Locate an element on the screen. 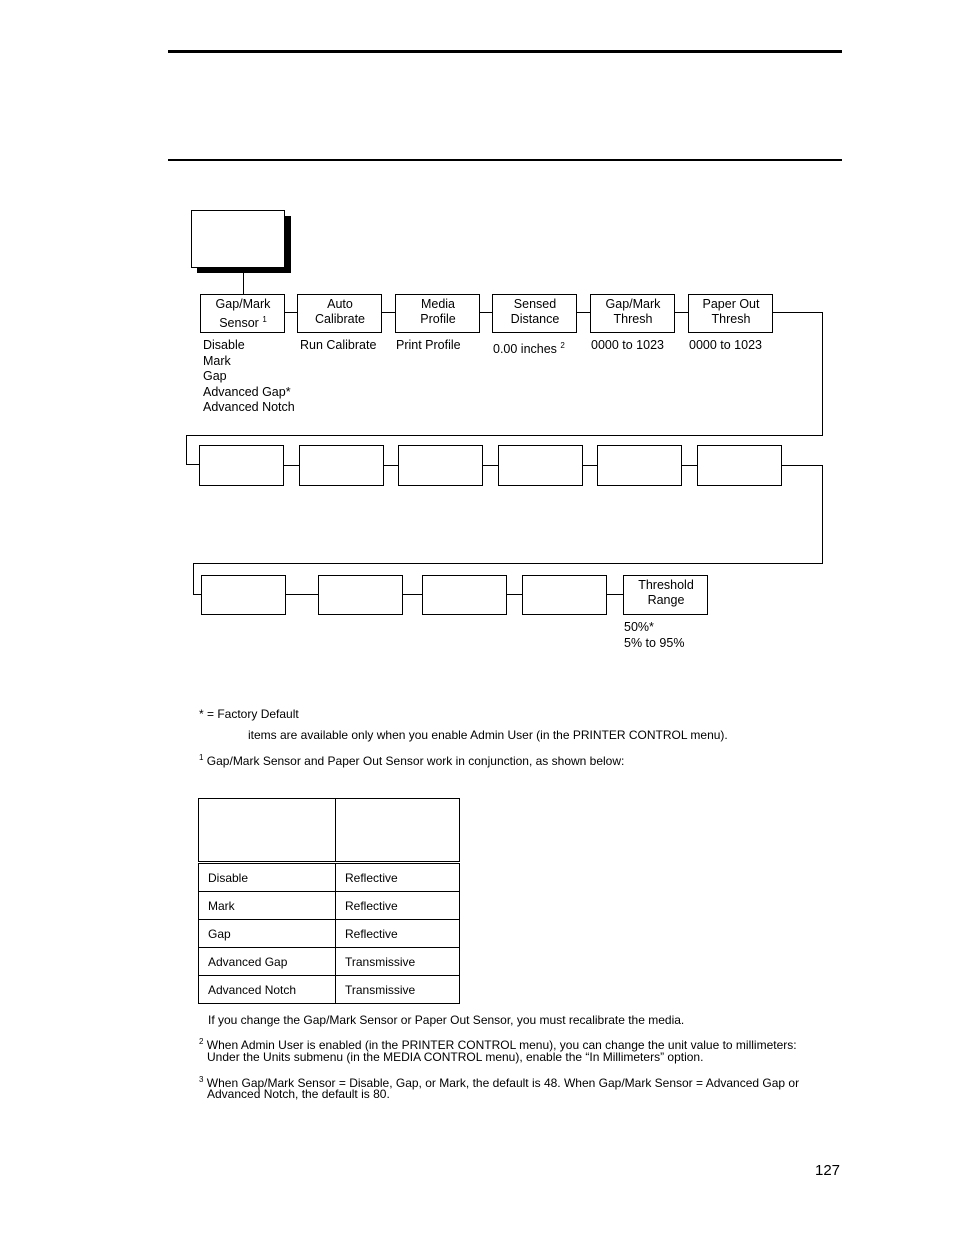 The image size is (954, 1235). label-line: Calibrate is located at coordinates (340, 319).